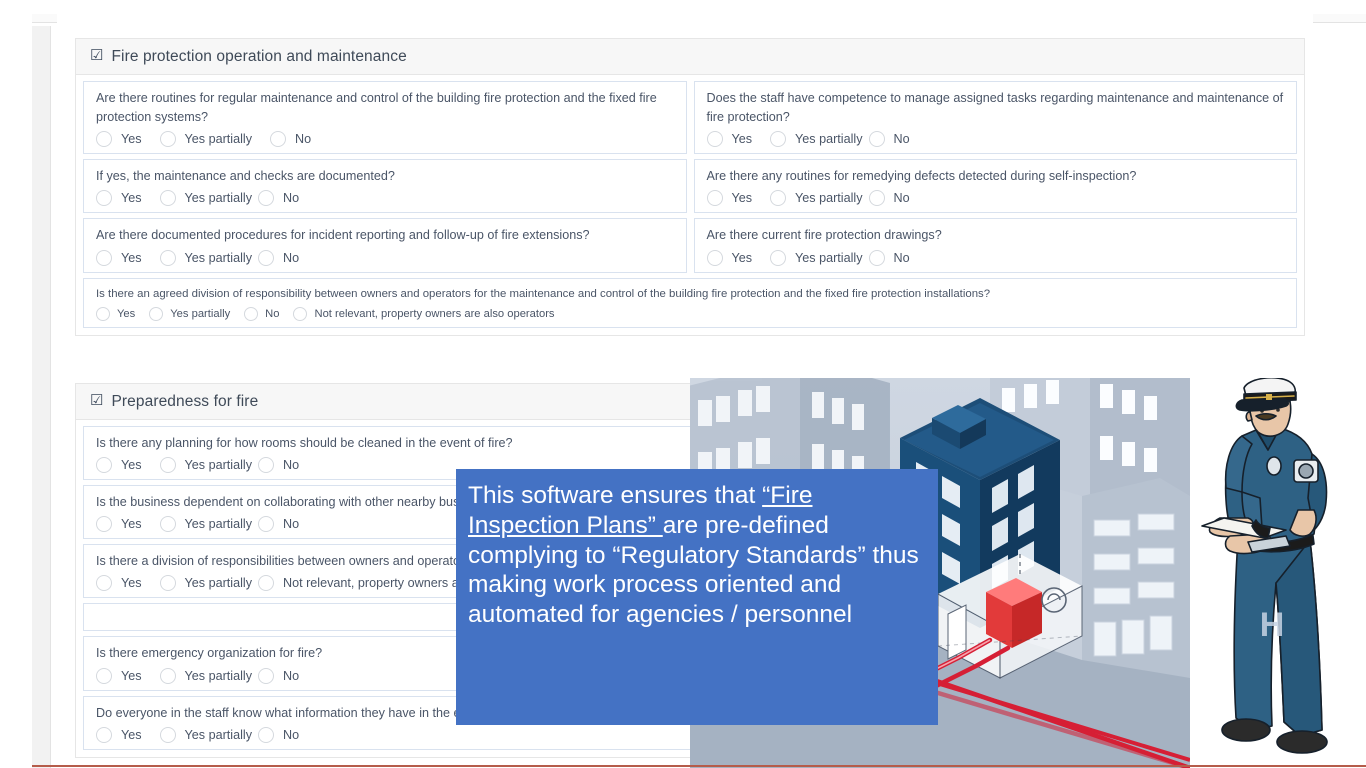  What do you see at coordinates (615, 495) in the screenshot?
I see `callout-line-1: This software ensures that` at bounding box center [615, 495].